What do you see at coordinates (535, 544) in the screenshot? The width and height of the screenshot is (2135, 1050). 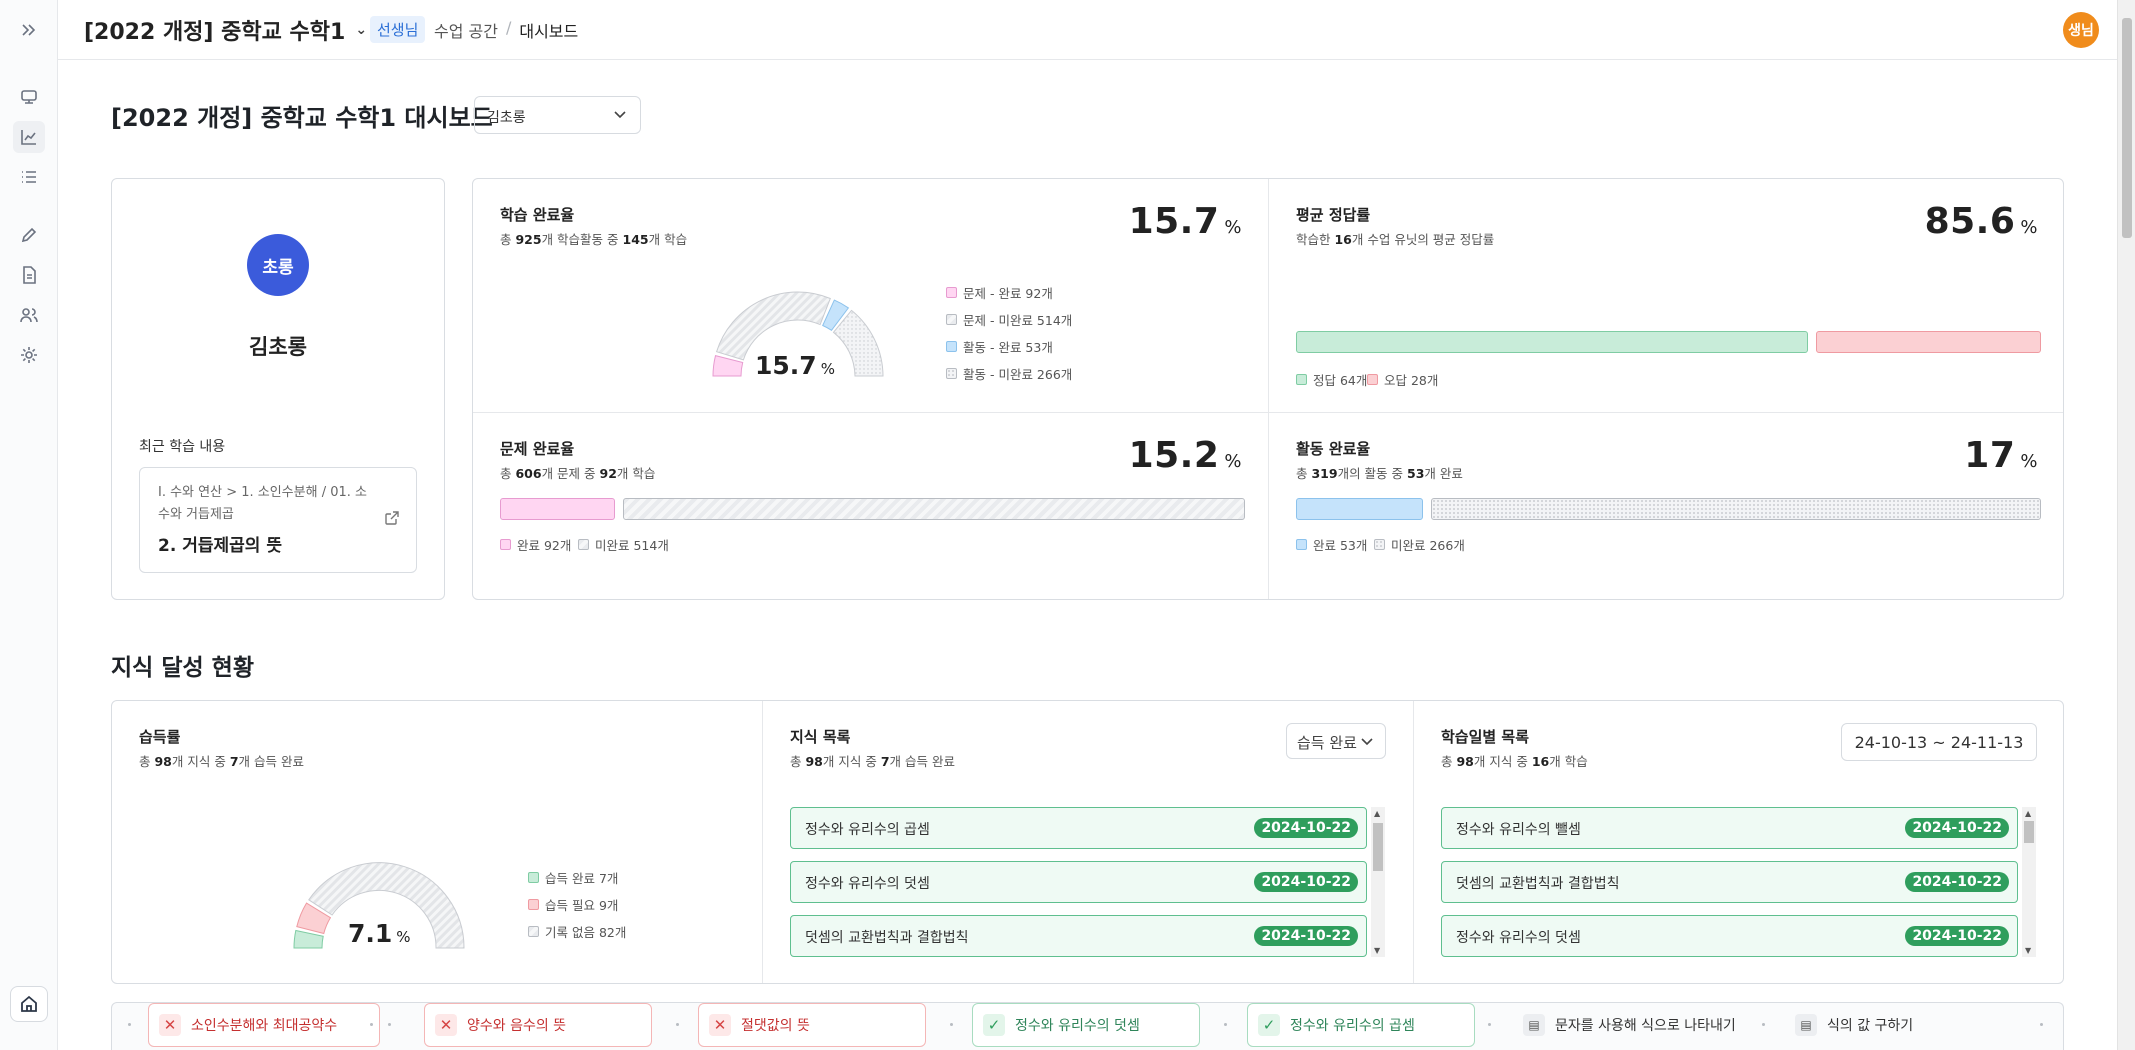 I see `legend-problem-done: 완료 92개` at bounding box center [535, 544].